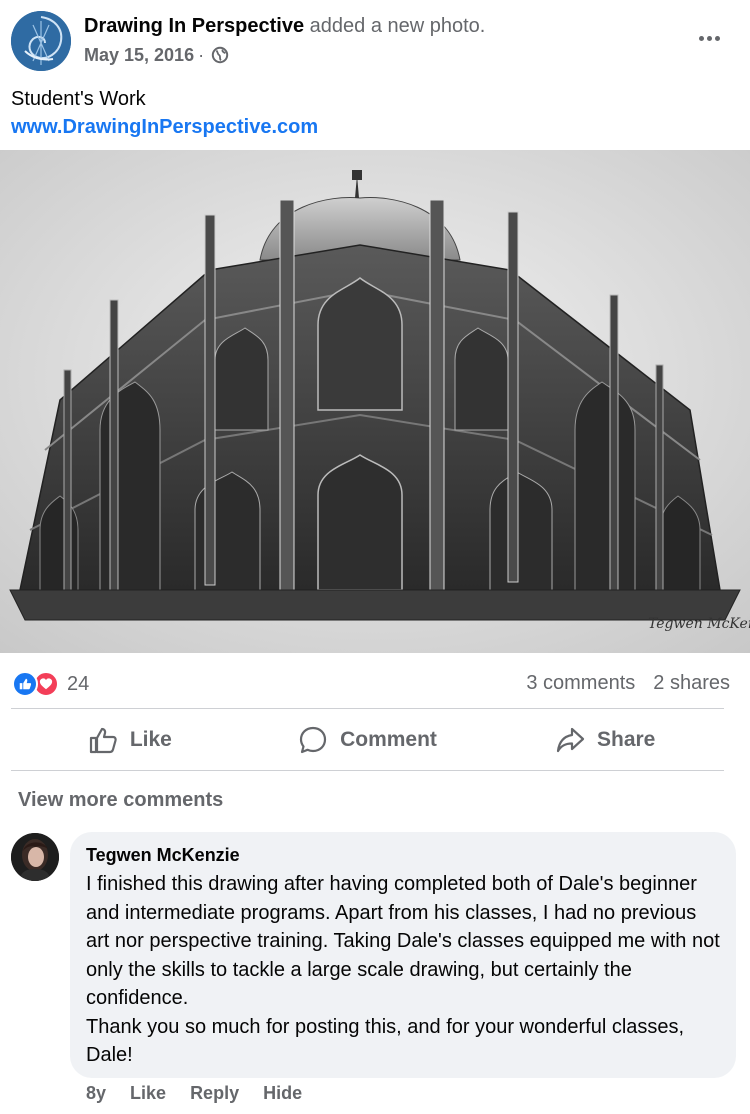 This screenshot has width=750, height=1114. Describe the element at coordinates (397, 26) in the screenshot. I see `post-action-text: added a new photo.` at that location.